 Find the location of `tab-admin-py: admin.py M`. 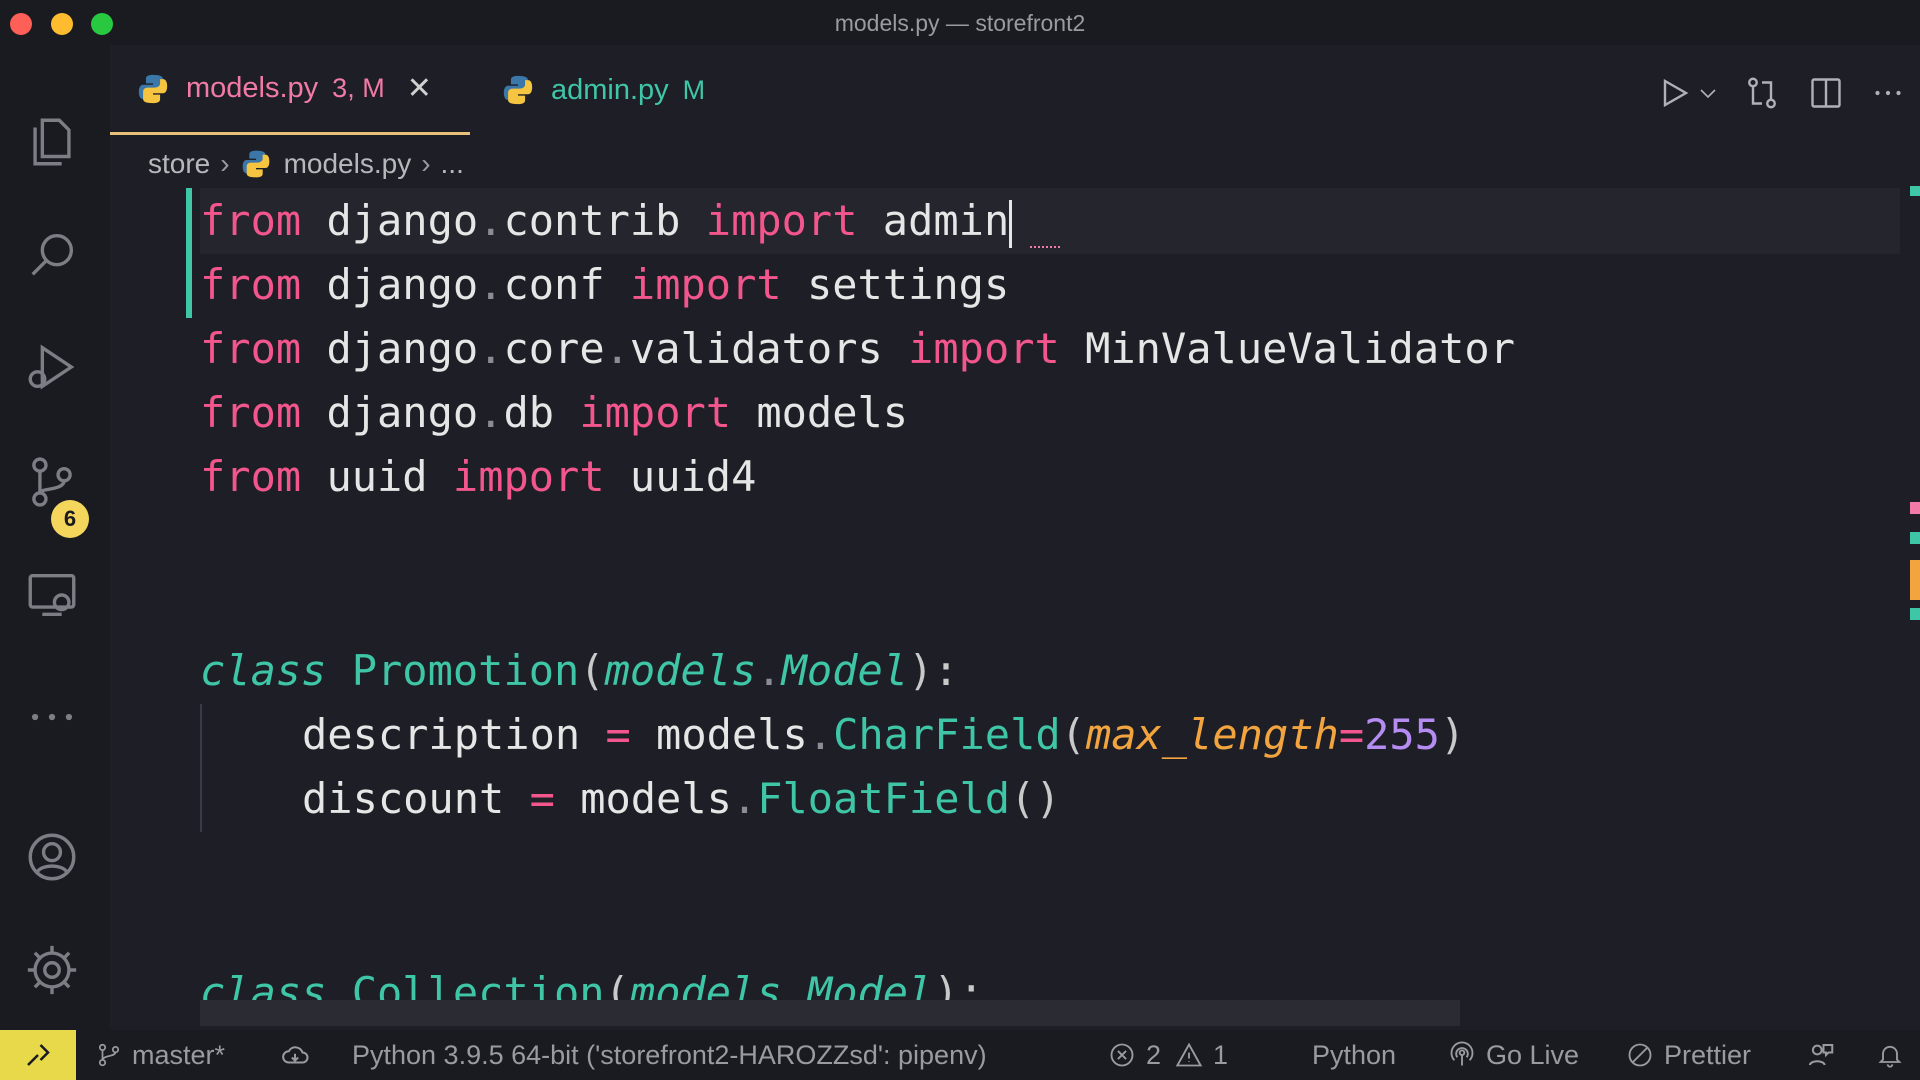

tab-admin-py: admin.py M is located at coordinates (610, 90).